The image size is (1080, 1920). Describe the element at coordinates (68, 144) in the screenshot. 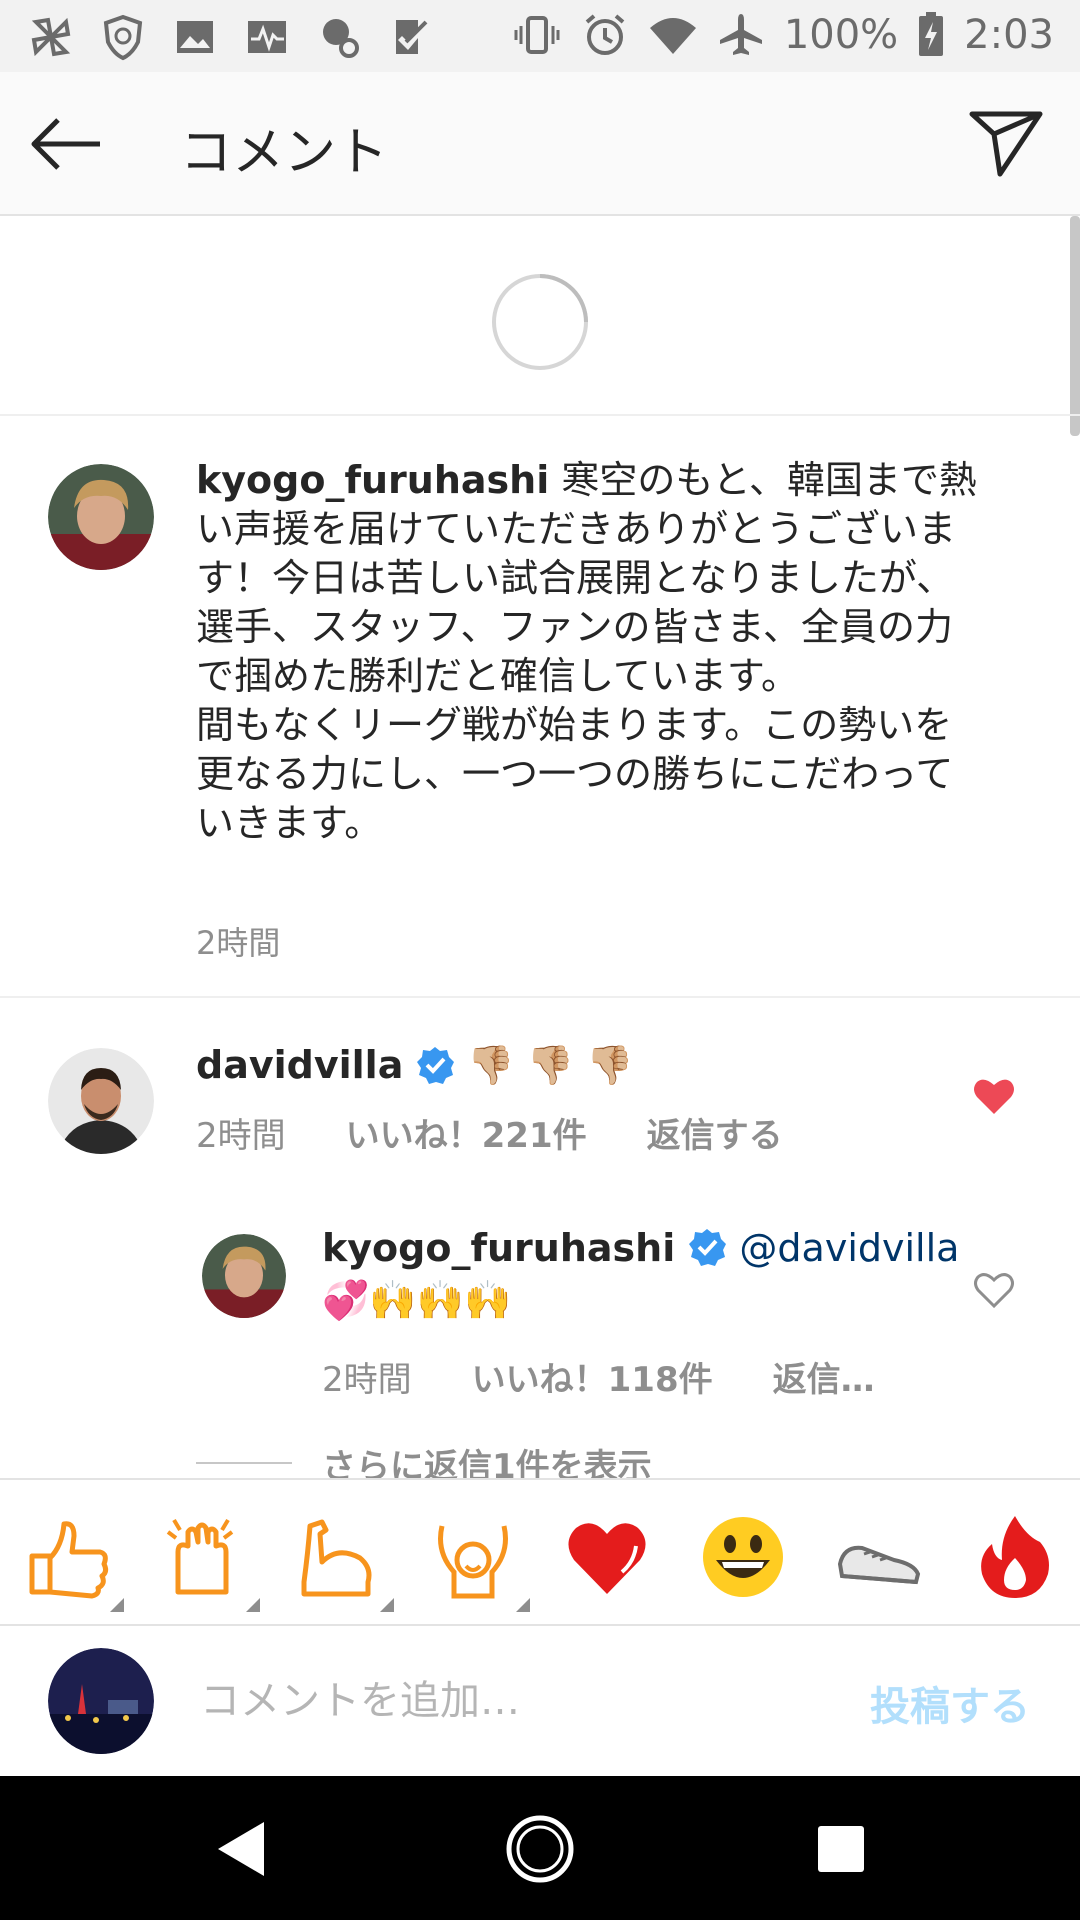

I see `back-arrow-icon` at that location.